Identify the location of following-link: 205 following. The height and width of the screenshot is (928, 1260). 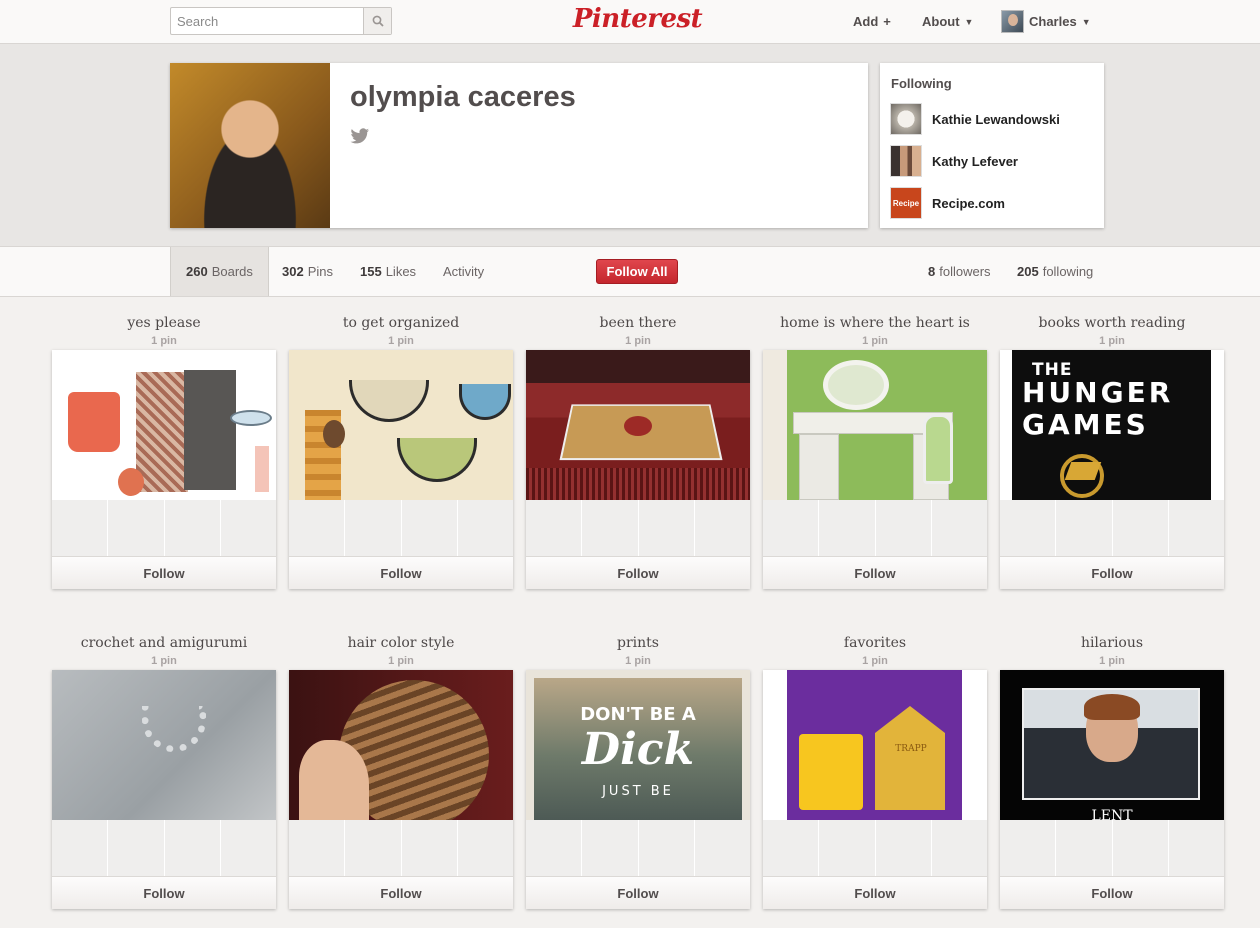
(1055, 271).